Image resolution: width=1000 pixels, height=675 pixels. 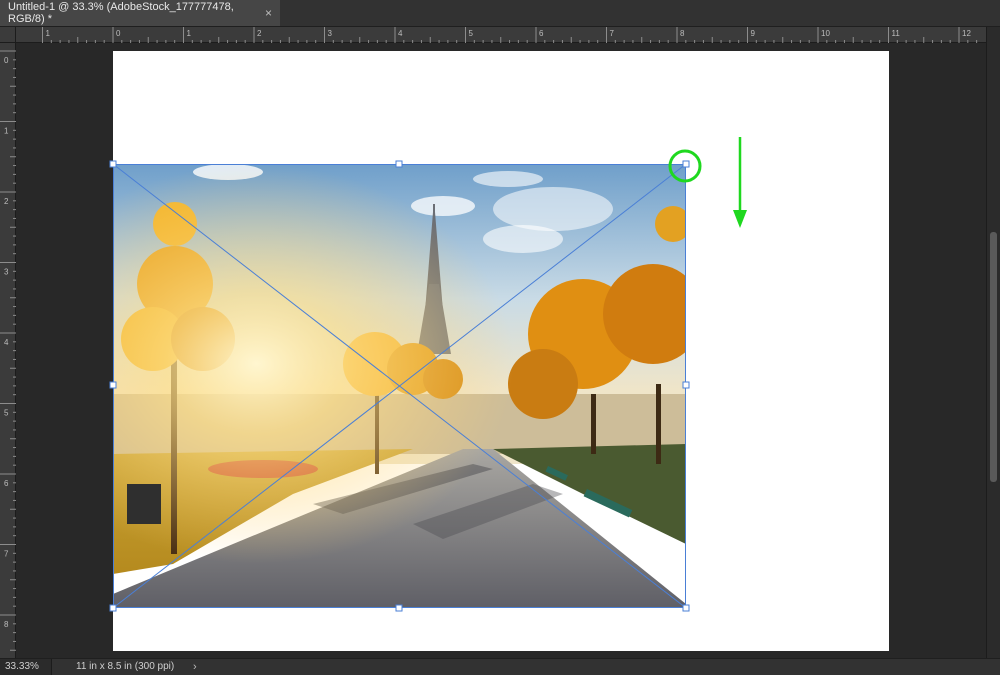 I want to click on ruler-origin, so click(x=8, y=35).